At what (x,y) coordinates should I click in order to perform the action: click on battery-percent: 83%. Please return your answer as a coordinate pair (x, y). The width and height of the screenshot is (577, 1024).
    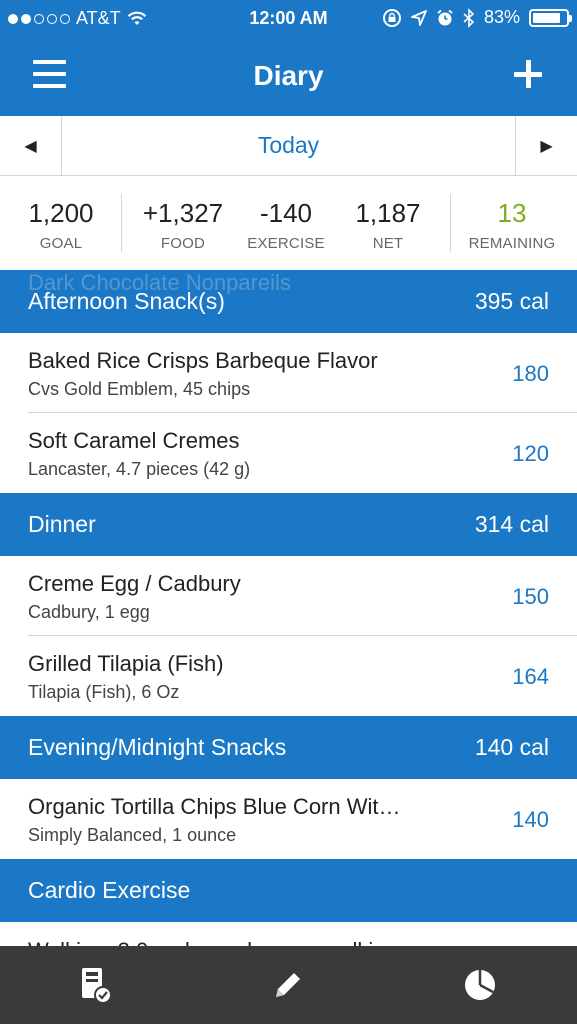
    Looking at the image, I should click on (501, 17).